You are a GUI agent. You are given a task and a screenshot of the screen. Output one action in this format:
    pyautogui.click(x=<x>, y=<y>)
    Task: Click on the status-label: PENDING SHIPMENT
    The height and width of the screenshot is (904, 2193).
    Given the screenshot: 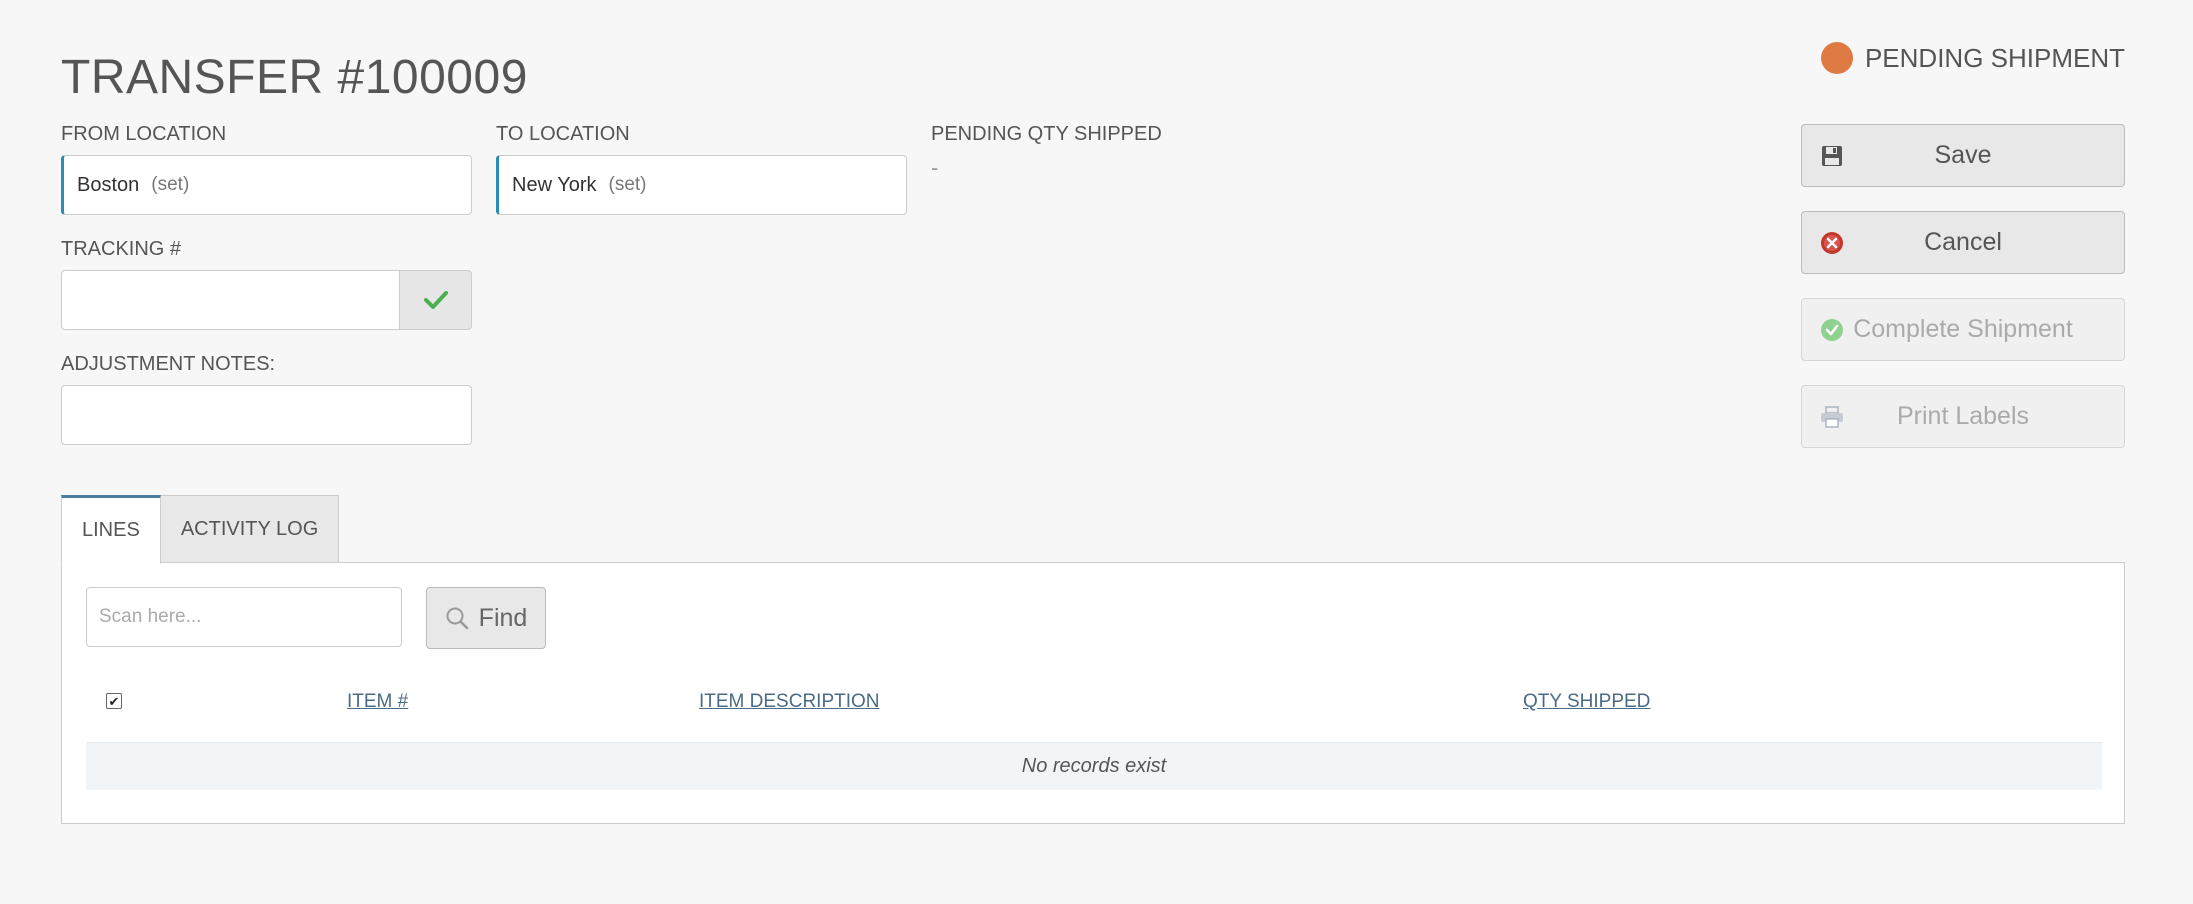 What is the action you would take?
    pyautogui.click(x=1994, y=57)
    